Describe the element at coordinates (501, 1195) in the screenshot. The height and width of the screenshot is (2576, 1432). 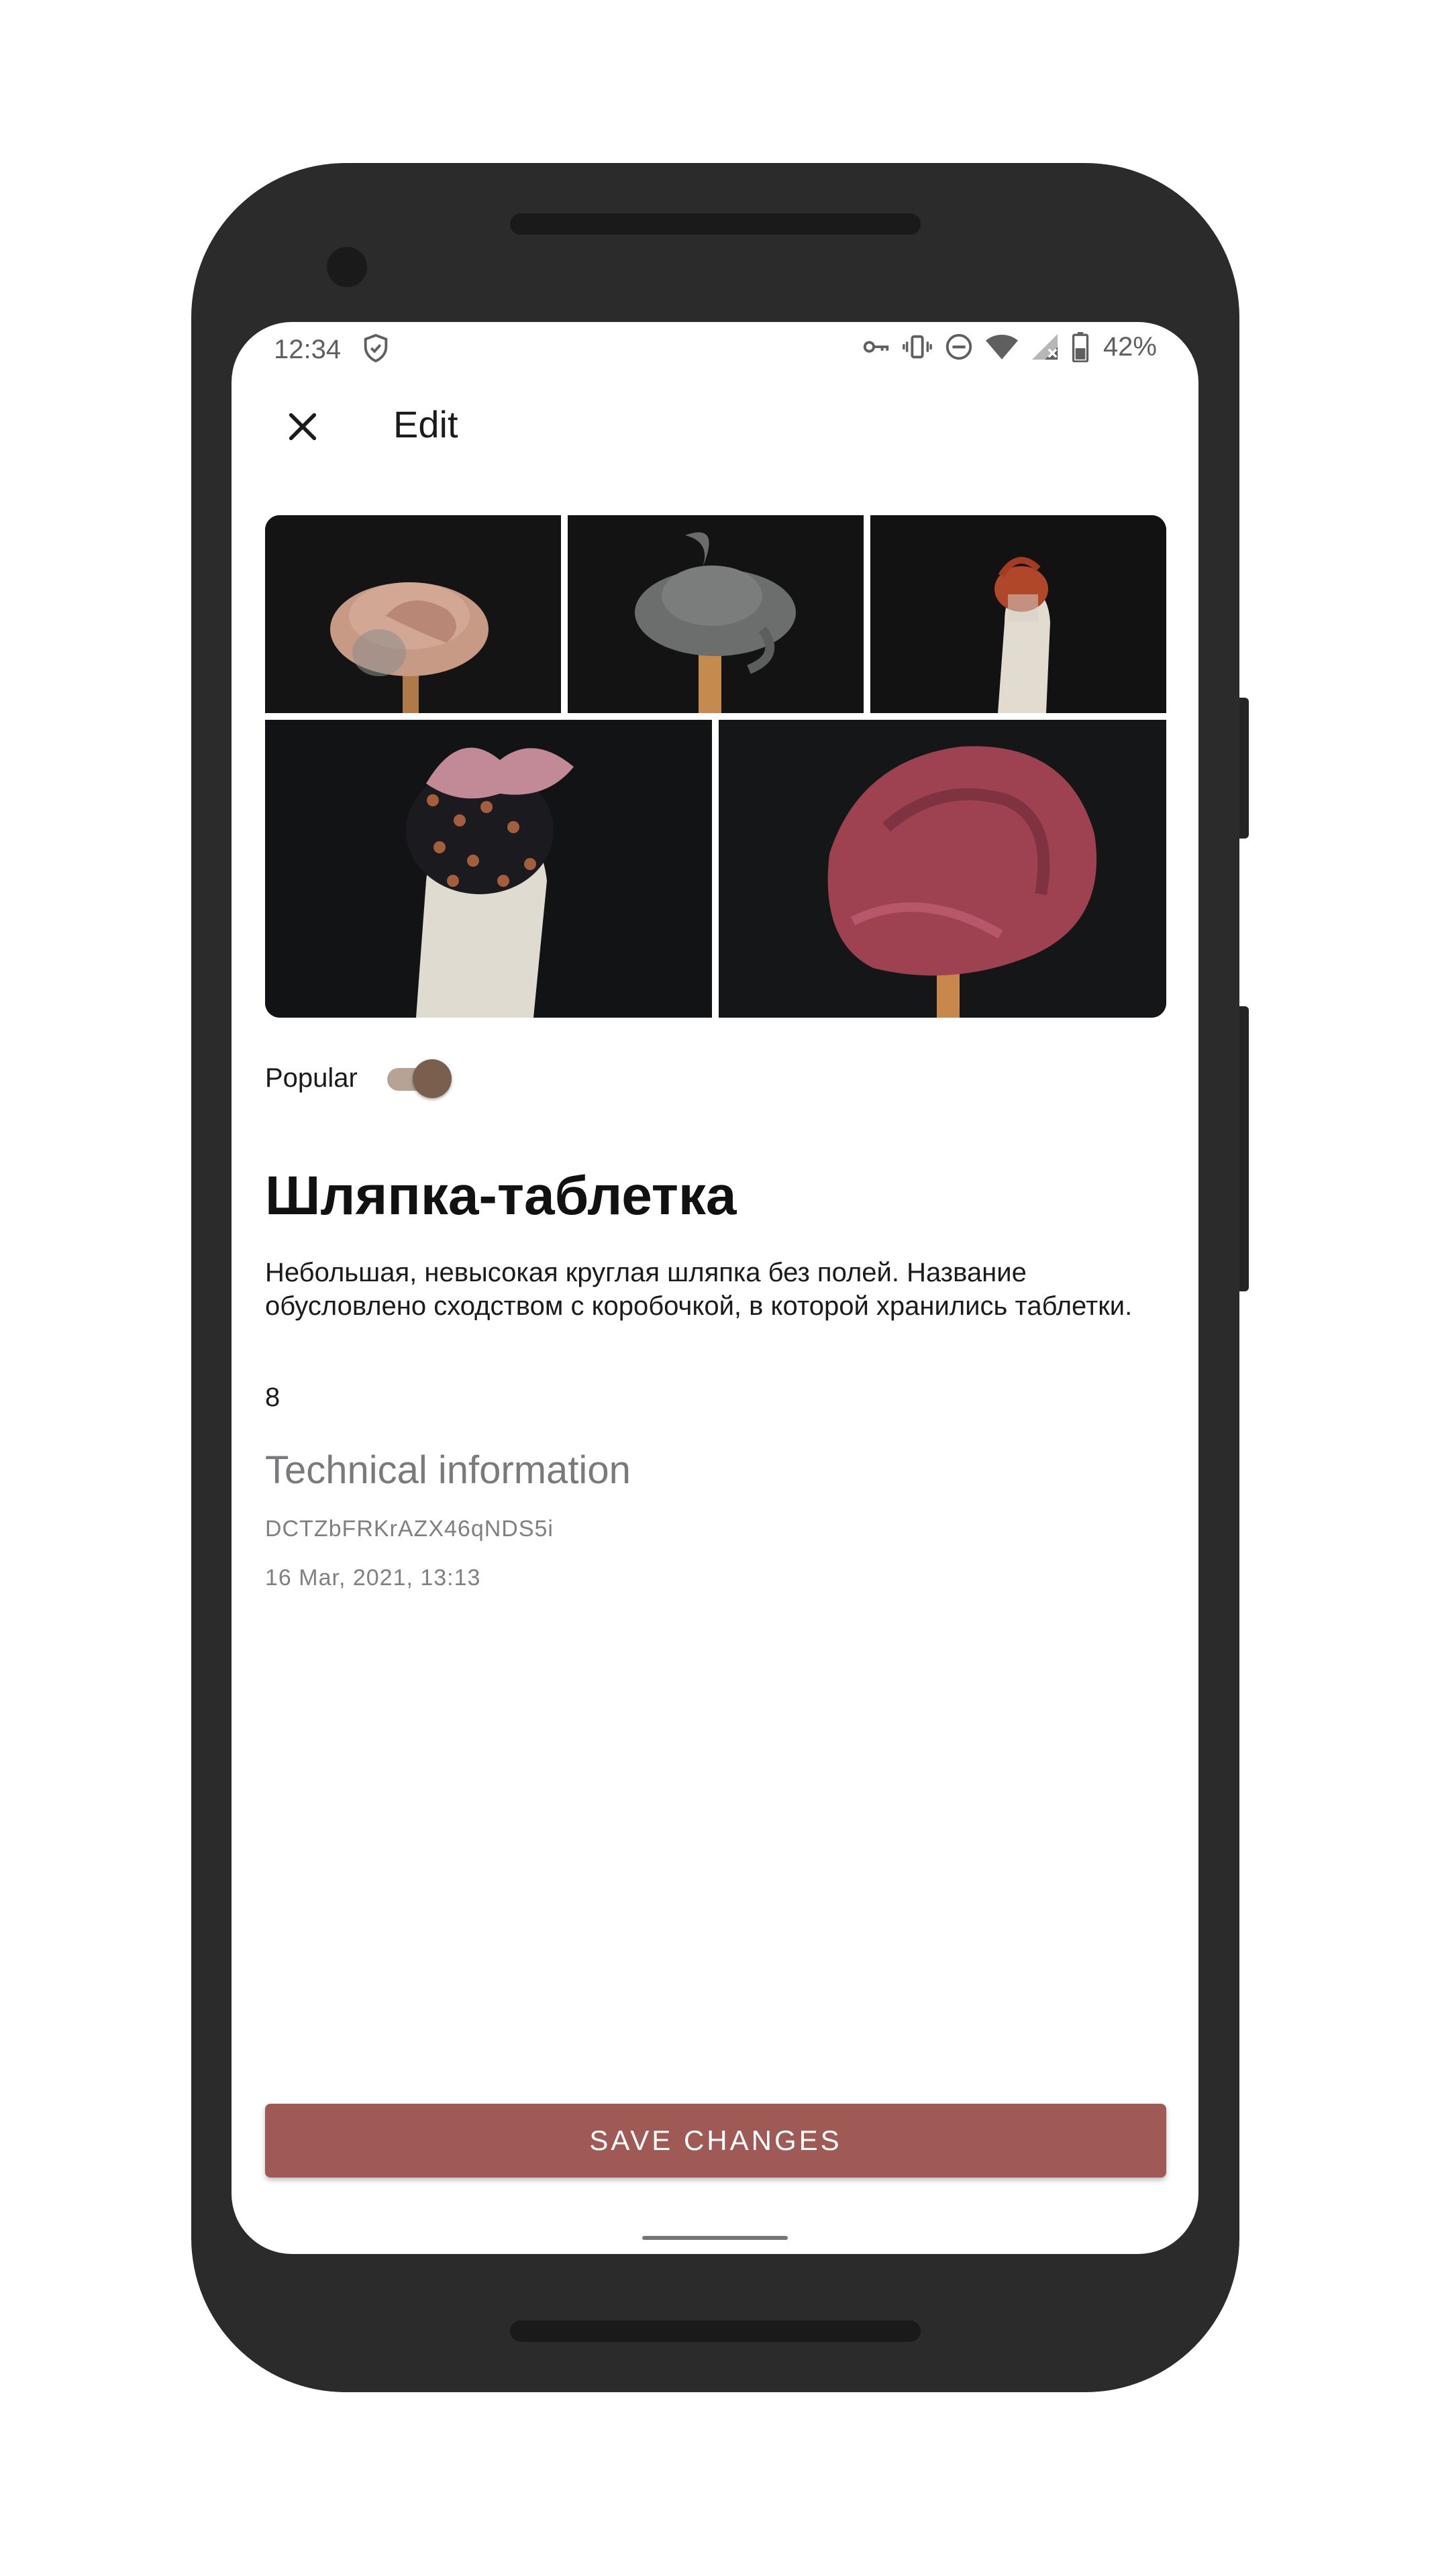
I see `product-name: Шляпка-таблетка` at that location.